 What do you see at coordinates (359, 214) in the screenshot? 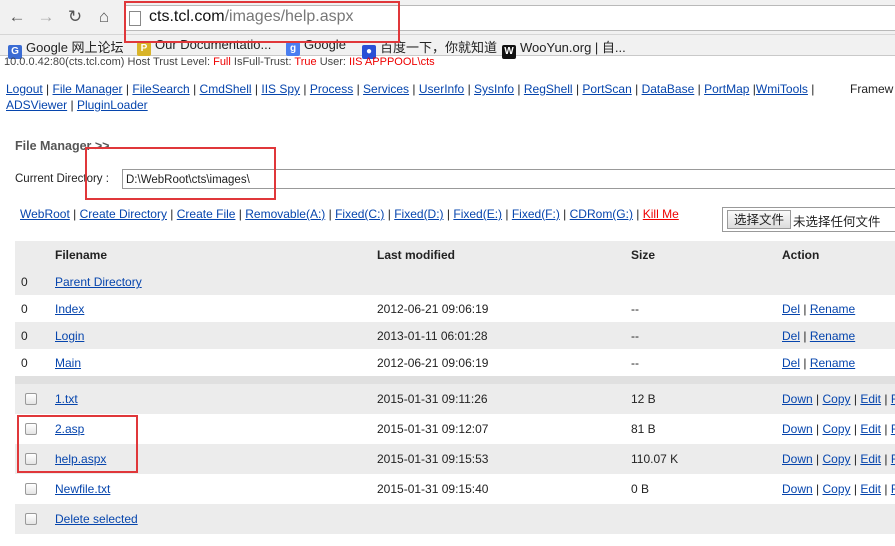
I see `link-drive-c: Fixed(C:)` at bounding box center [359, 214].